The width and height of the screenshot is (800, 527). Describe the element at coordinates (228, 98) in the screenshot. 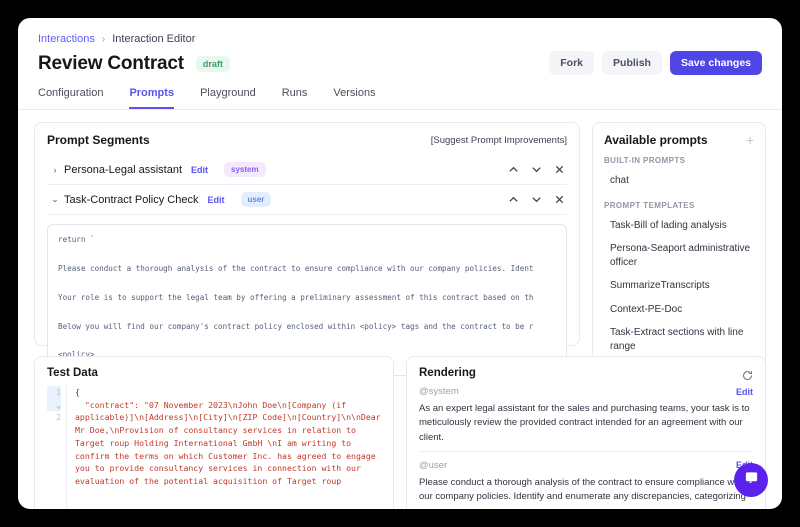

I see `tab-playground: Playground` at that location.